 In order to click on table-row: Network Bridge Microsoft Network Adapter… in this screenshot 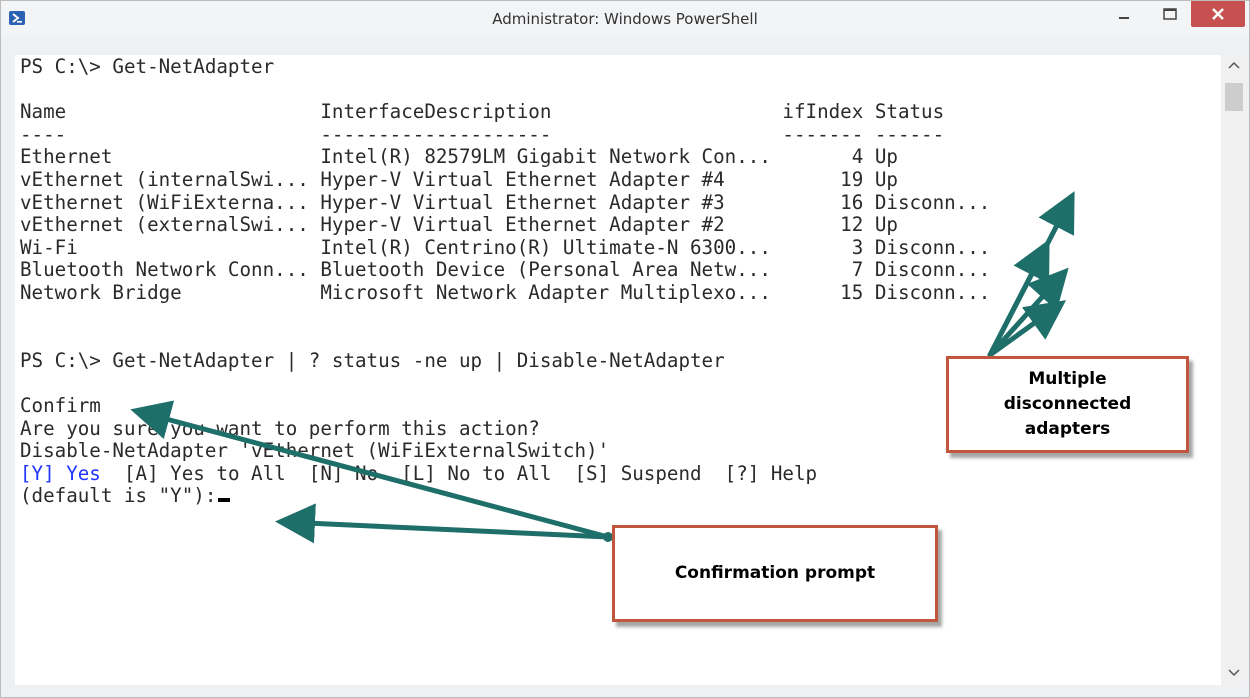, I will do `click(505, 292)`.